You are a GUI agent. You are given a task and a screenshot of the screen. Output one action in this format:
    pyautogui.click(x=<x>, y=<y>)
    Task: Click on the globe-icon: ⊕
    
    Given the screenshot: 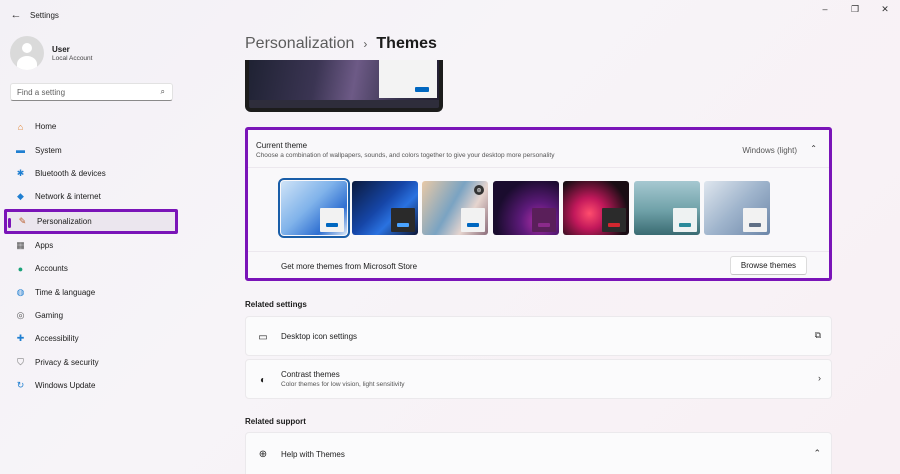 What is the action you would take?
    pyautogui.click(x=263, y=454)
    